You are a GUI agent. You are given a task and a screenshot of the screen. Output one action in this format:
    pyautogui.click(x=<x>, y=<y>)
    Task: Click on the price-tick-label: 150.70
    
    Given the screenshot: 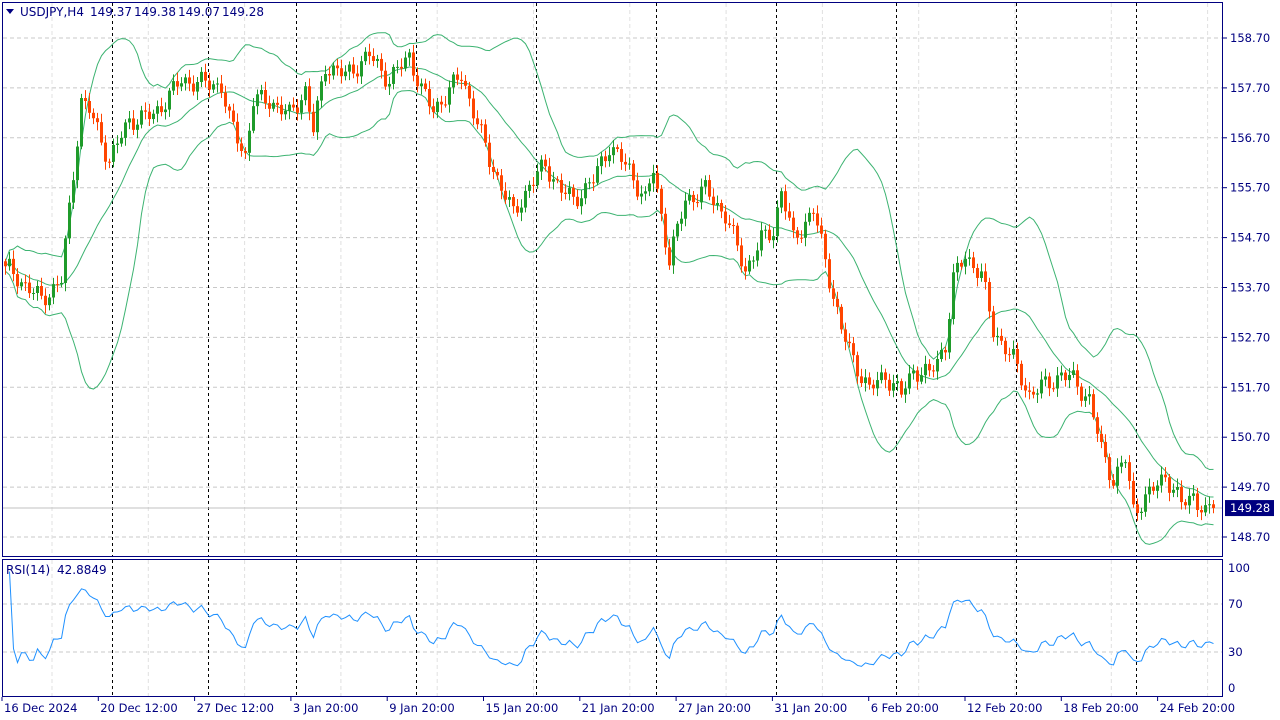 What is the action you would take?
    pyautogui.click(x=1250, y=437)
    